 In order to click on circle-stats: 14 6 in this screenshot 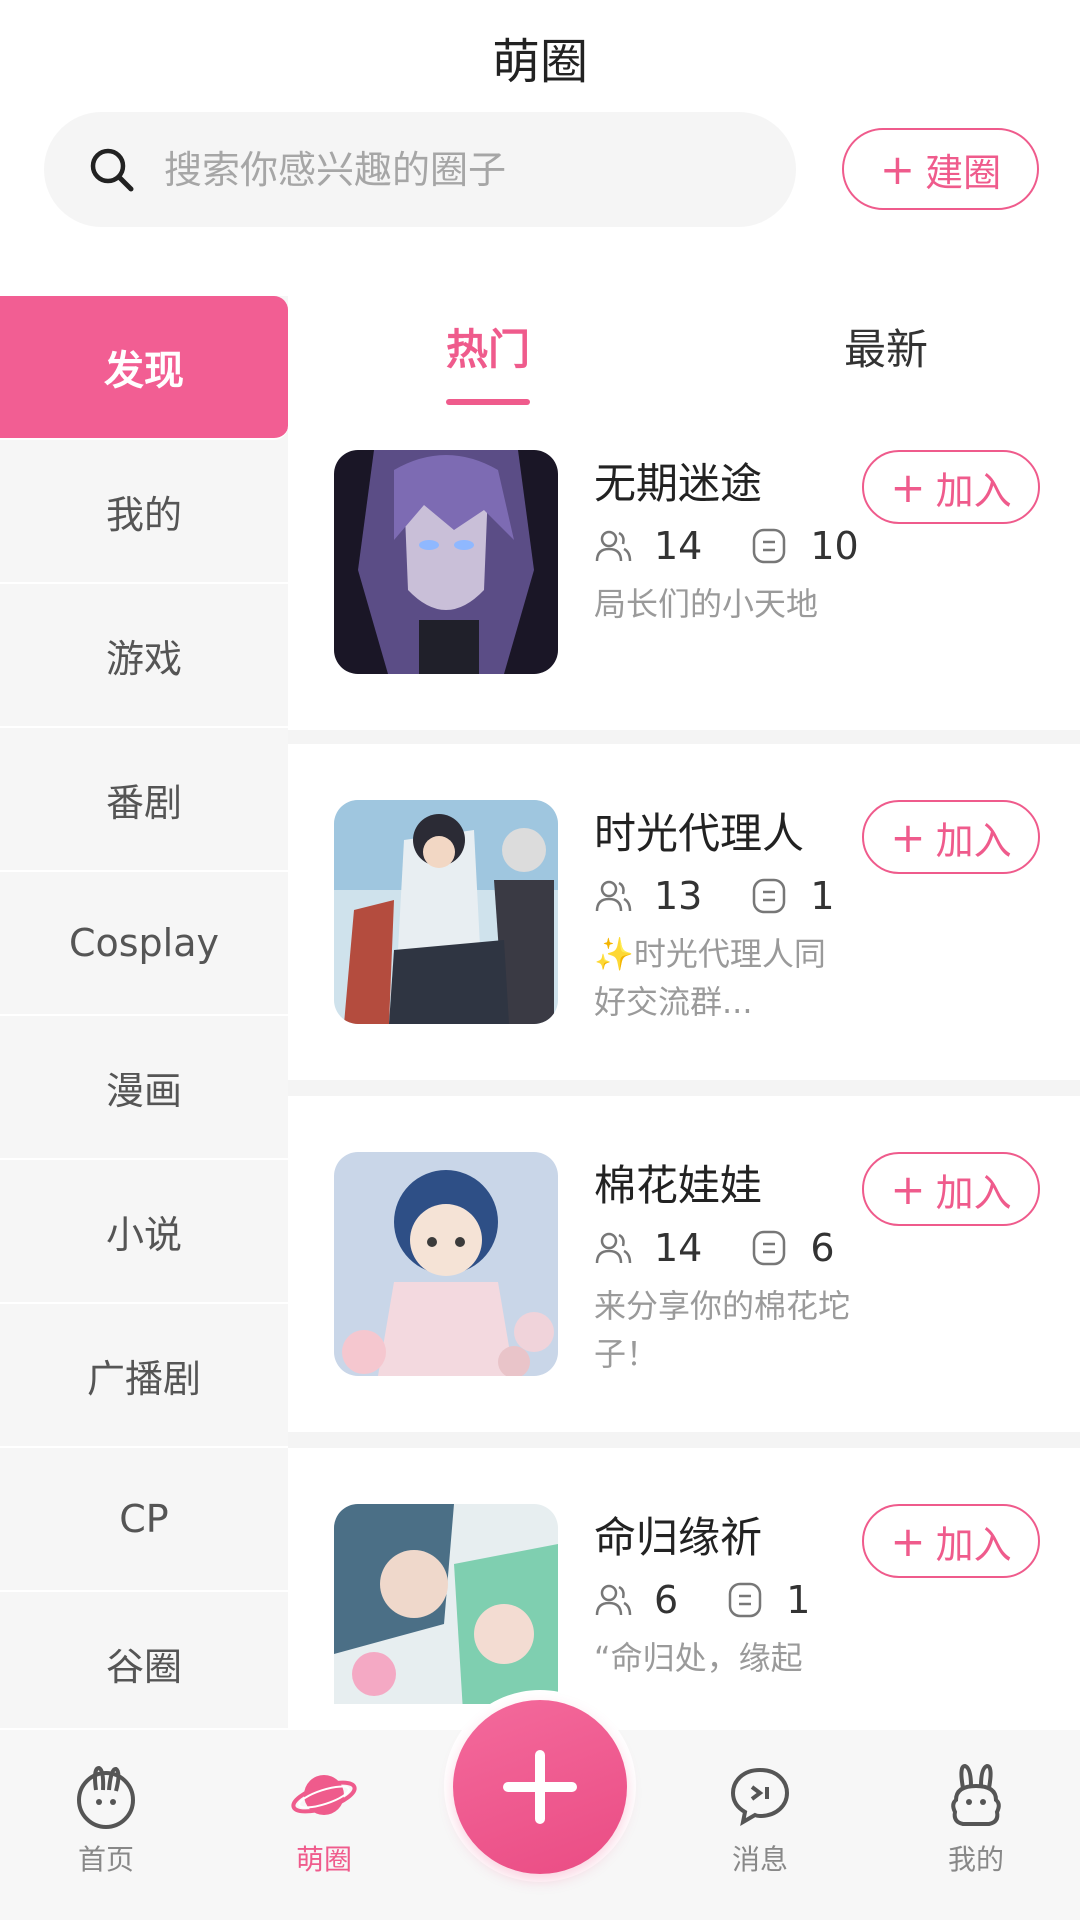, I will do `click(714, 1248)`.